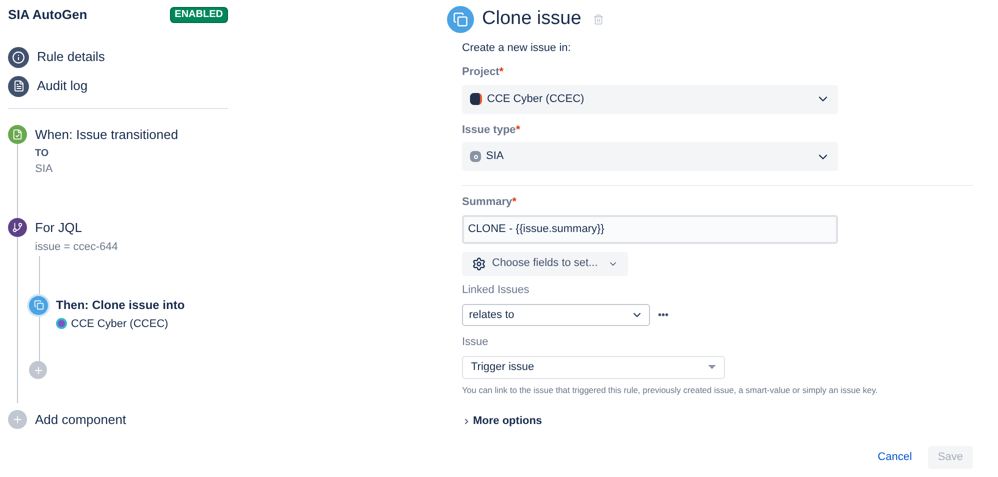 The image size is (998, 477). I want to click on chevron-right-icon, so click(466, 421).